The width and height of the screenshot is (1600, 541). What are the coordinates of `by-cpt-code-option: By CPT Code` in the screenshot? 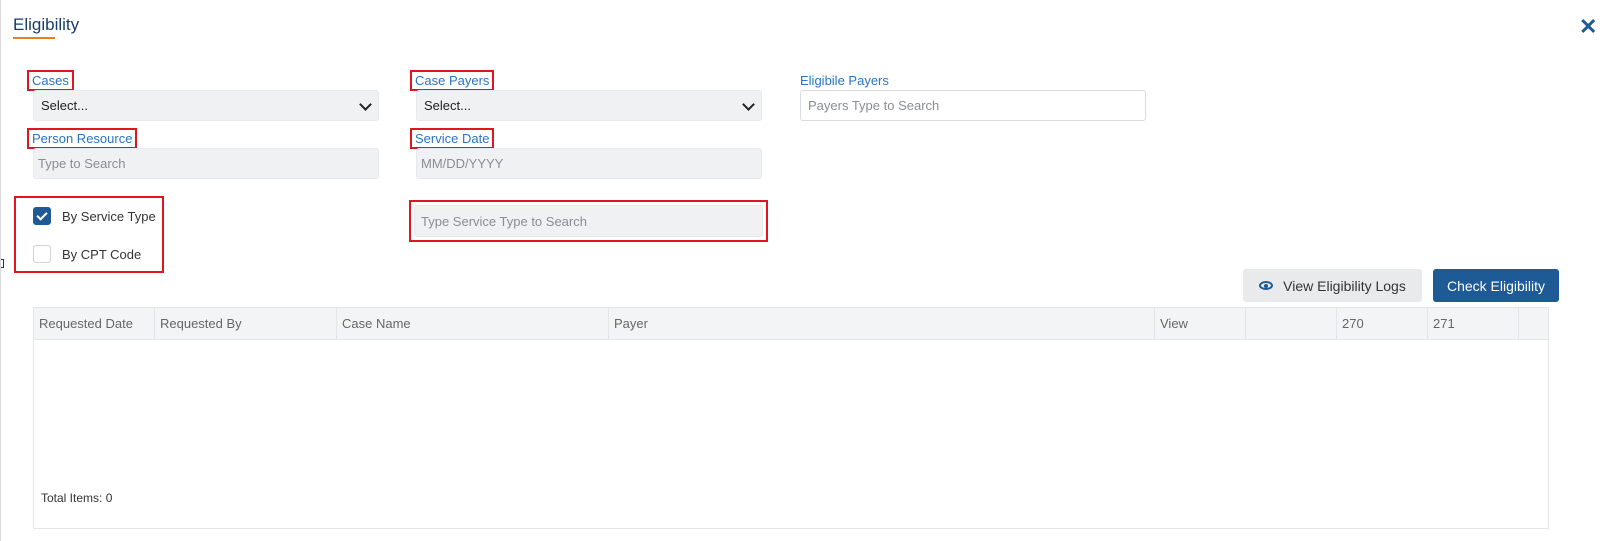 It's located at (87, 254).